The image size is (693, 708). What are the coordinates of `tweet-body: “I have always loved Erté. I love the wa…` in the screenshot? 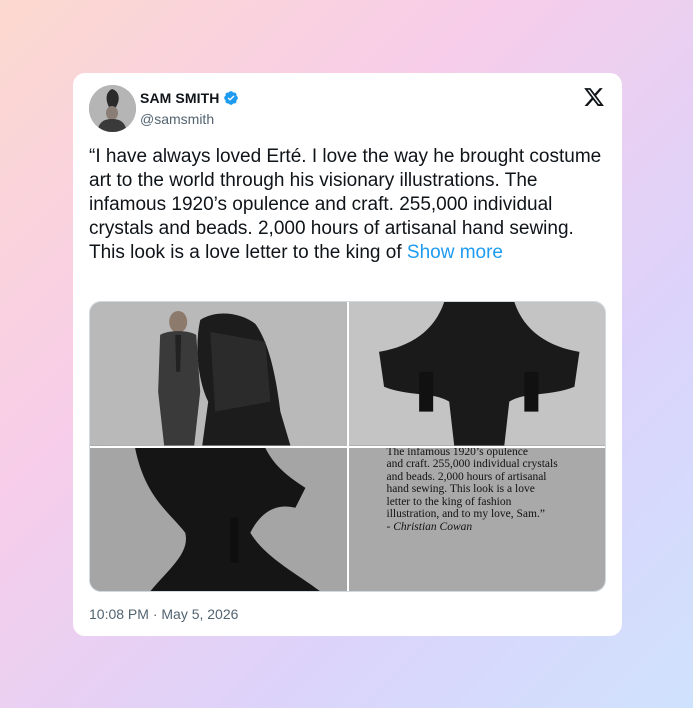 It's located at (345, 204).